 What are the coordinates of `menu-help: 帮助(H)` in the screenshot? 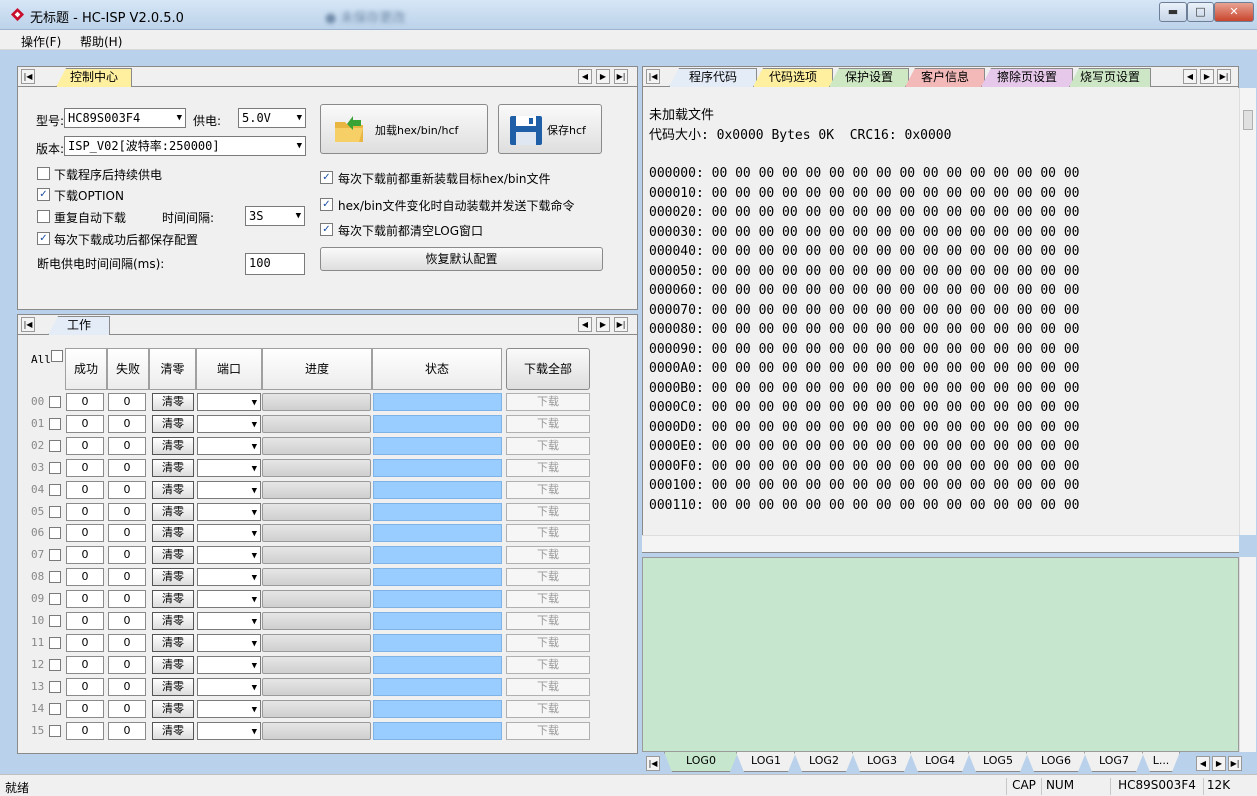 It's located at (101, 41).